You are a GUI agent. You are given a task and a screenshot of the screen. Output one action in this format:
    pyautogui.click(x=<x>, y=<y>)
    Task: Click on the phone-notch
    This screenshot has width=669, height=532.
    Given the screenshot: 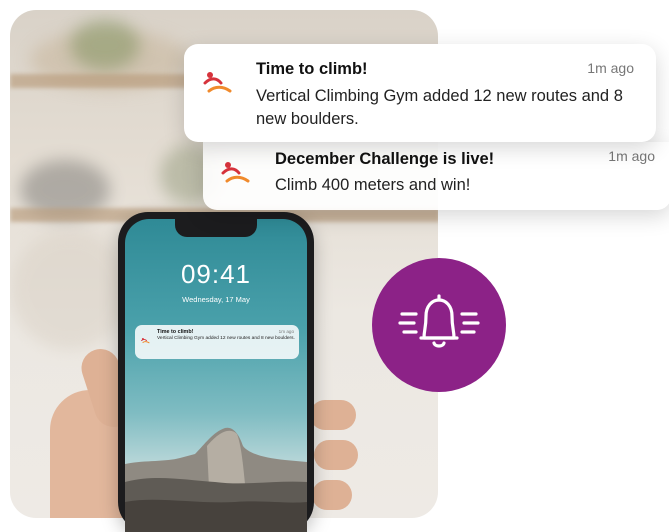 What is the action you would take?
    pyautogui.click(x=216, y=228)
    